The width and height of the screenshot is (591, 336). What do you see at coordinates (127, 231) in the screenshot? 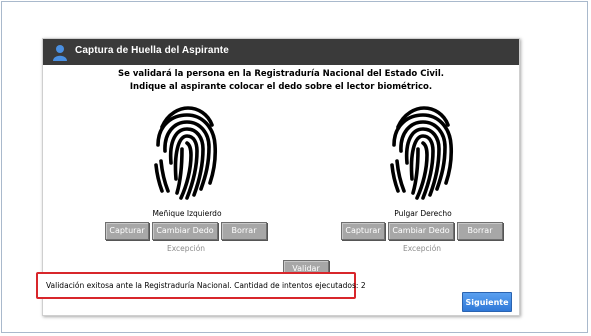
I see `left-capture-button: Capturar` at bounding box center [127, 231].